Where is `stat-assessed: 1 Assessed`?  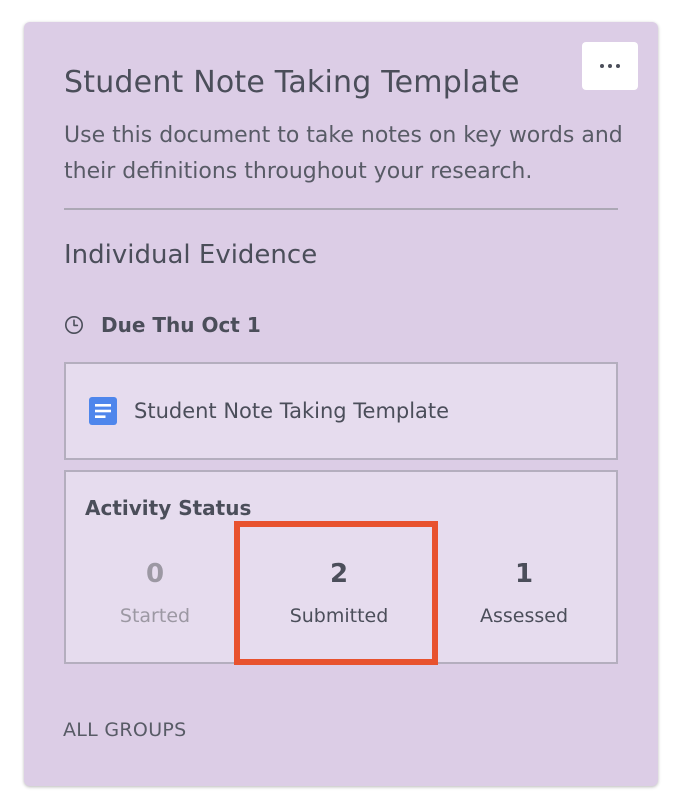
stat-assessed: 1 Assessed is located at coordinates (524, 592).